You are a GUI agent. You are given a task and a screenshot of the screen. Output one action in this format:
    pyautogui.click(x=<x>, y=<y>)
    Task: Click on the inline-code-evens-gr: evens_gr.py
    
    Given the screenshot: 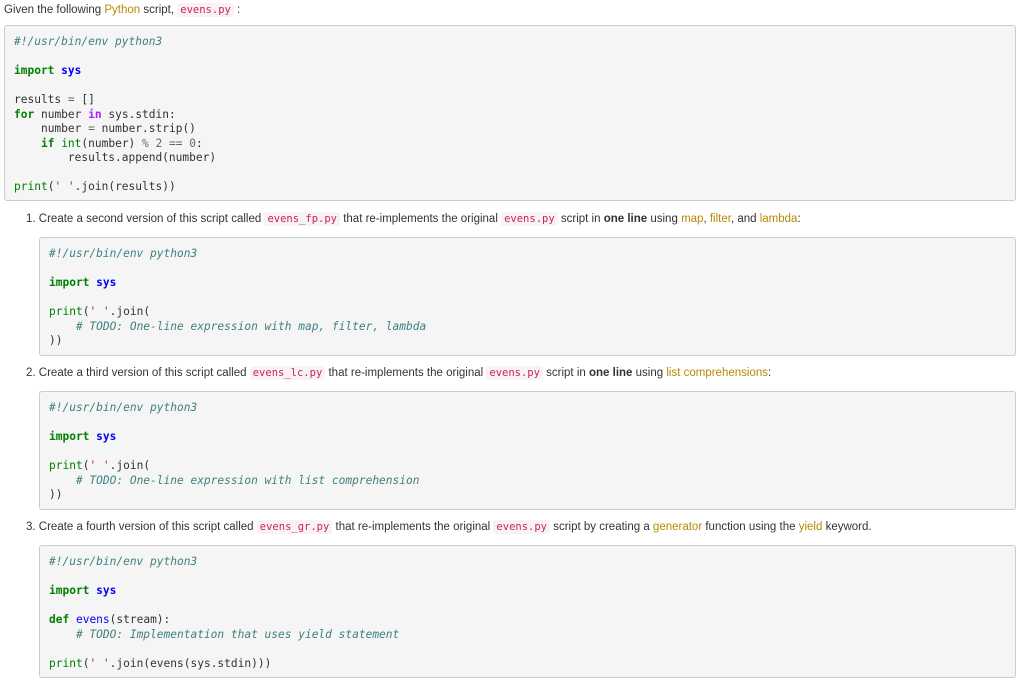 What is the action you would take?
    pyautogui.click(x=294, y=527)
    